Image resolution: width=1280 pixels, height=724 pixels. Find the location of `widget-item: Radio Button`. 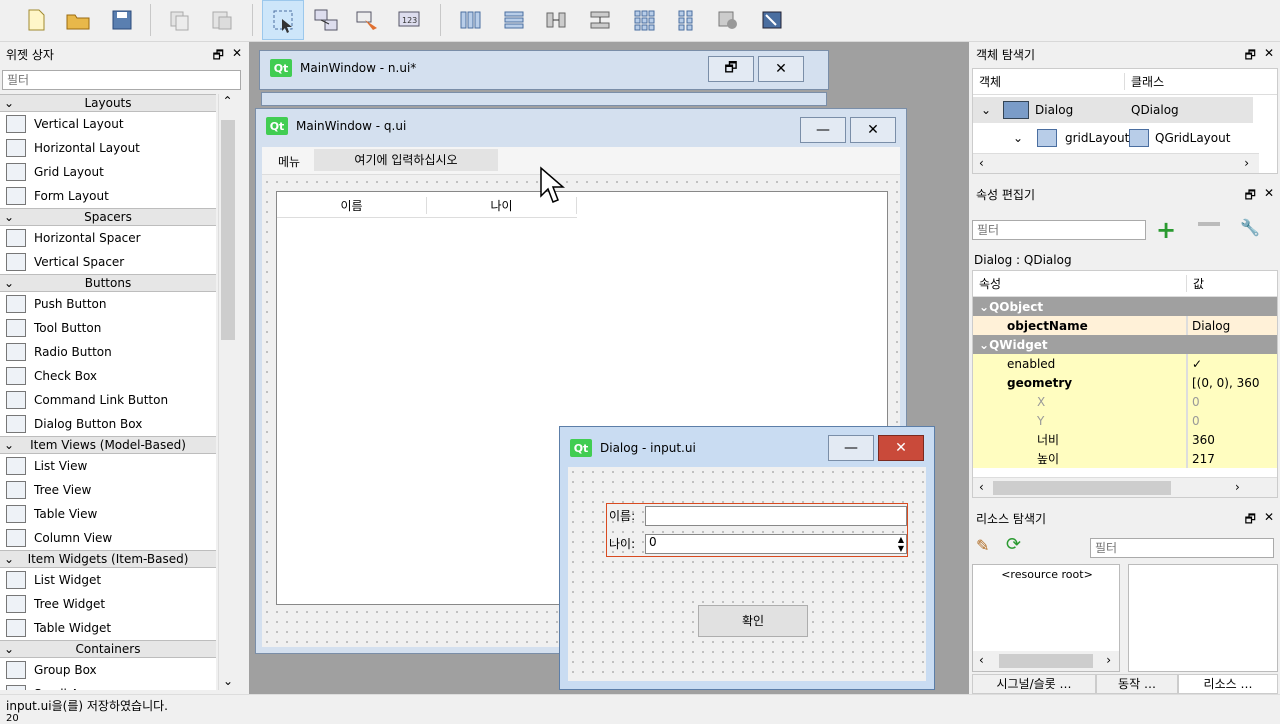

widget-item: Radio Button is located at coordinates (108, 352).